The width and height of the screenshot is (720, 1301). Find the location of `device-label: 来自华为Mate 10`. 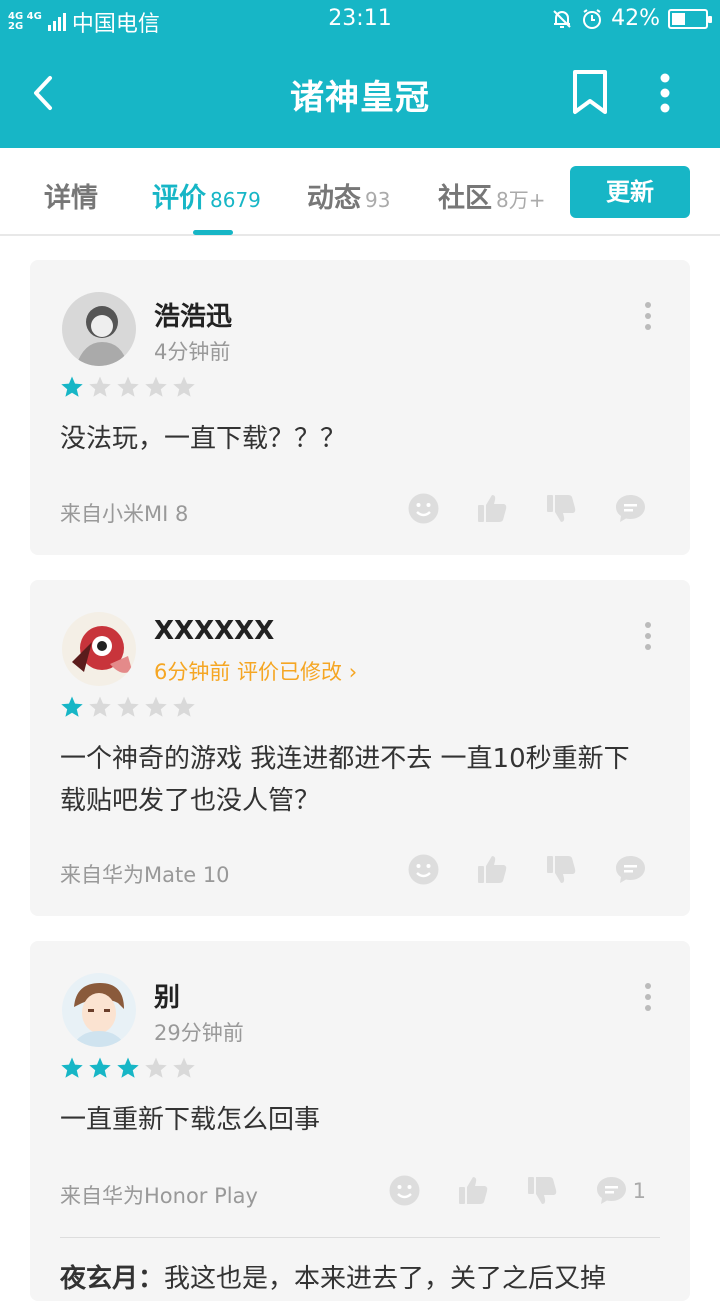

device-label: 来自华为Mate 10 is located at coordinates (145, 875).